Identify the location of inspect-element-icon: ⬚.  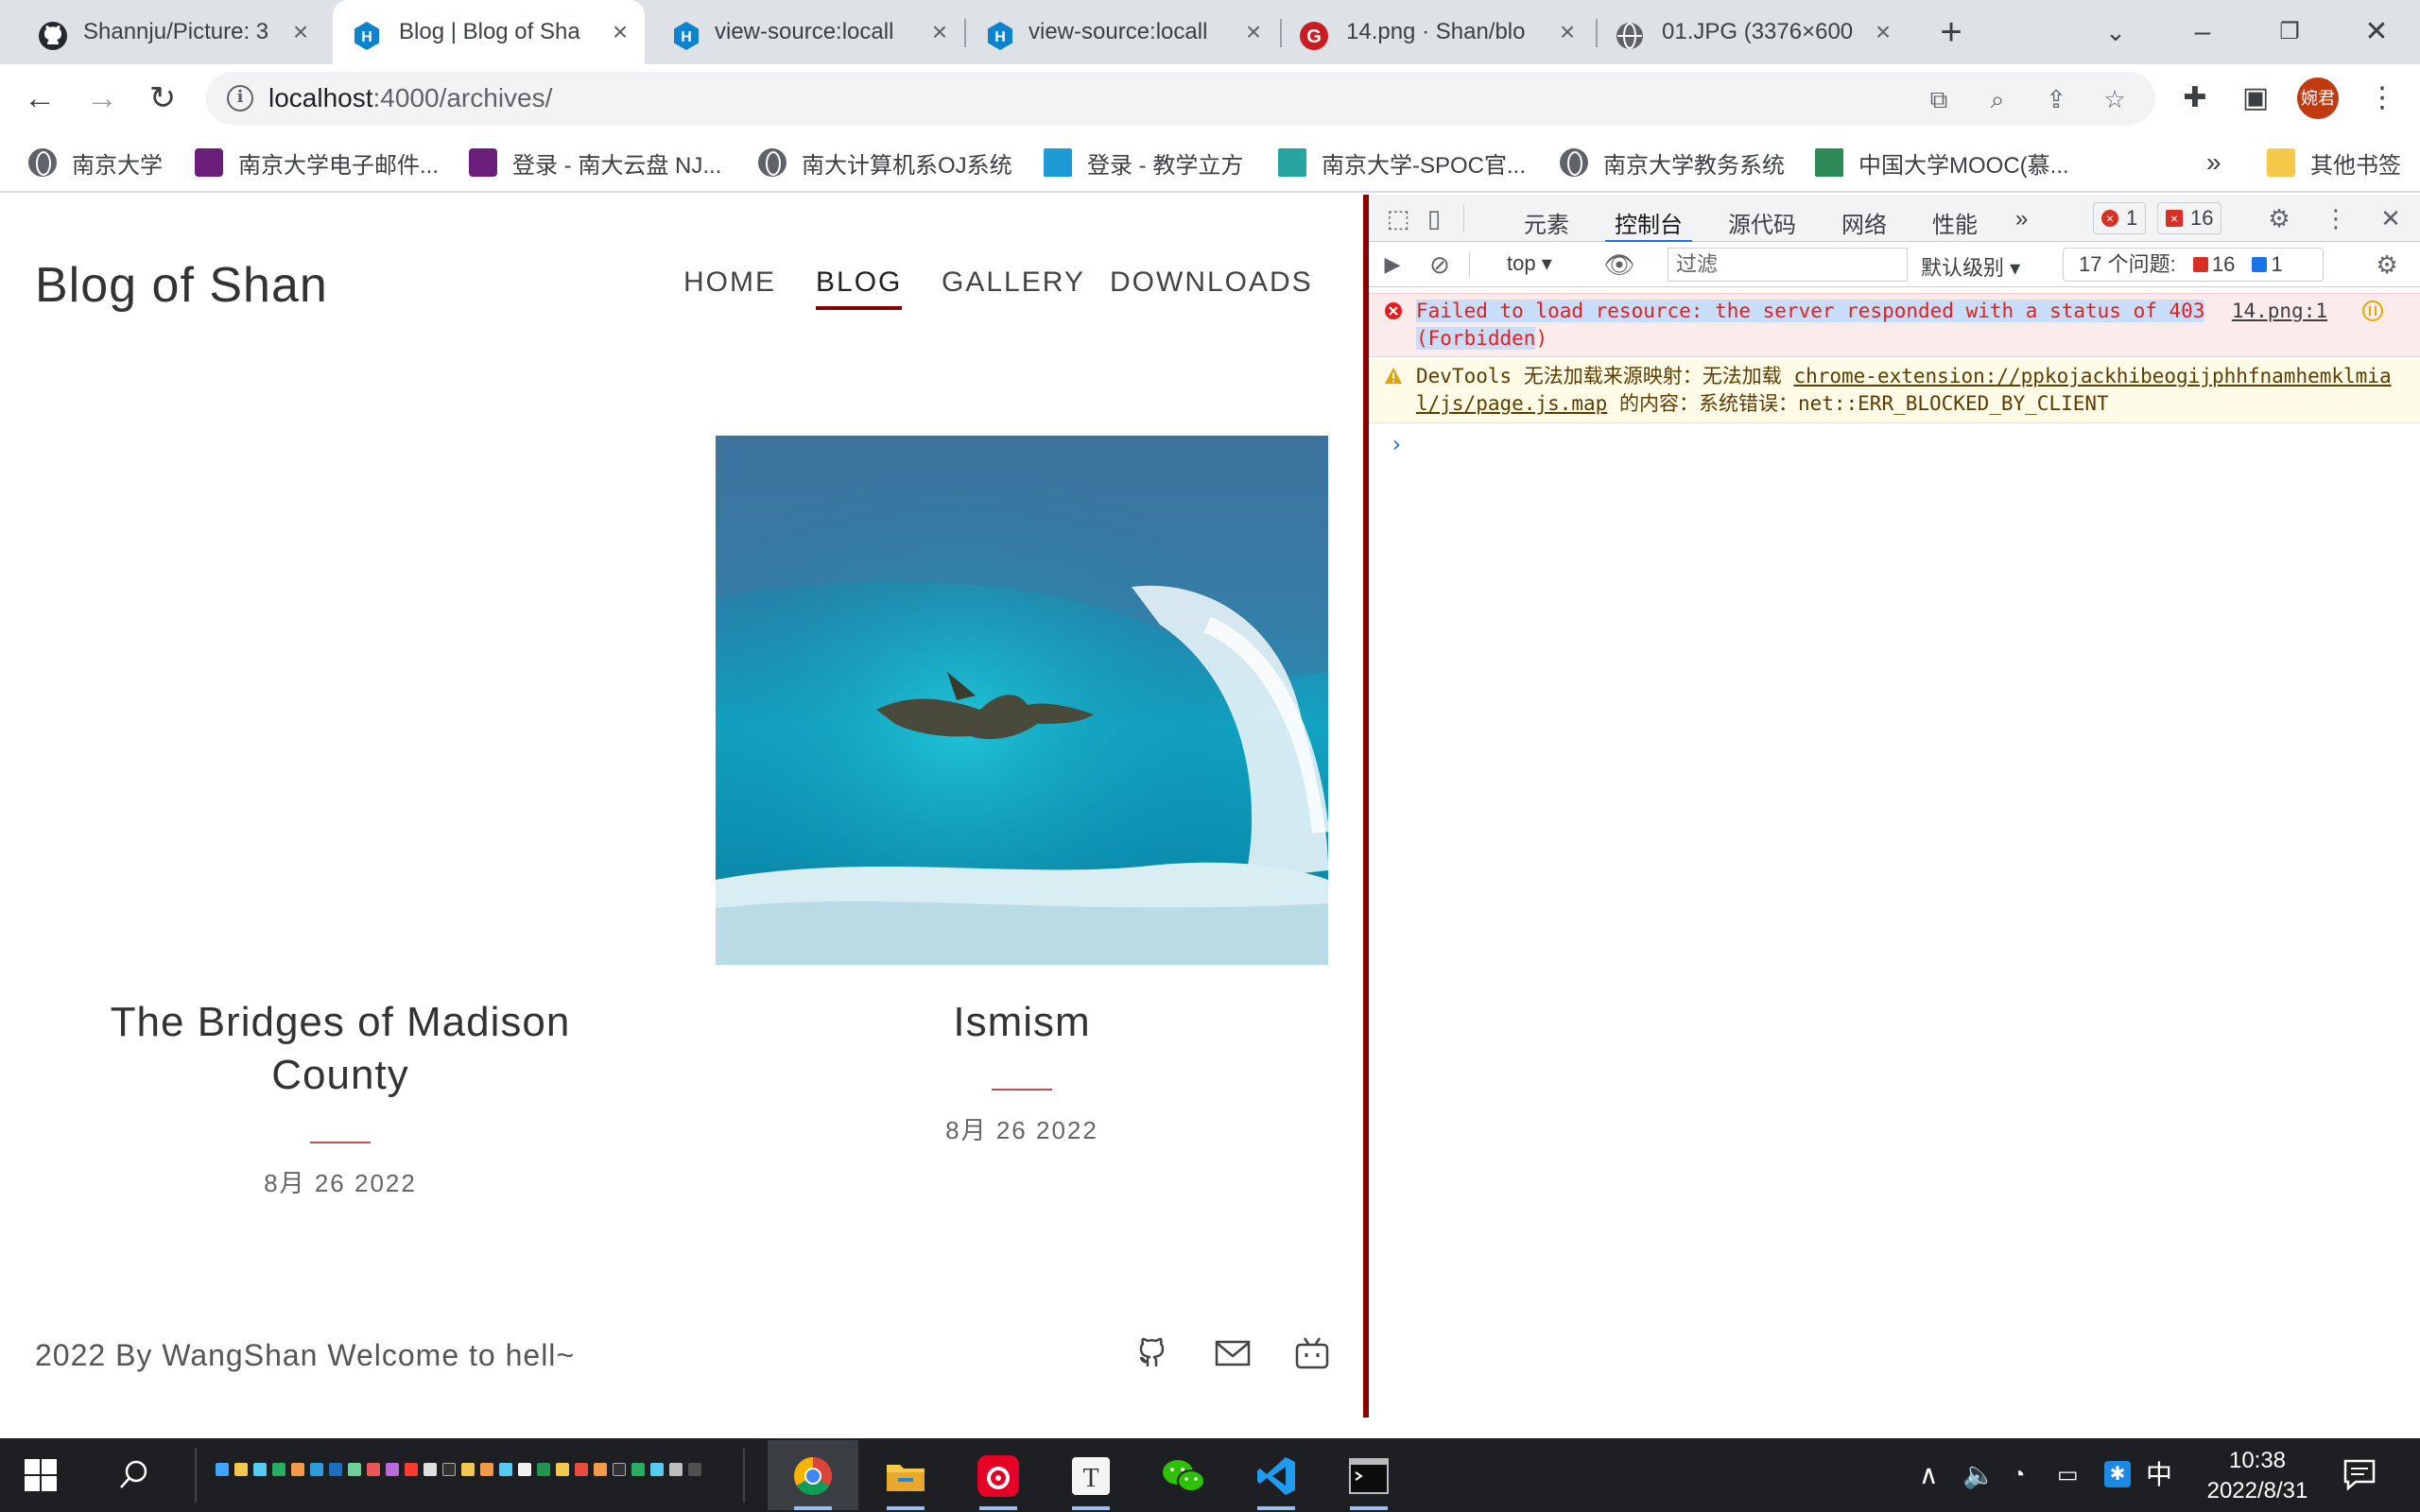
(1398, 218).